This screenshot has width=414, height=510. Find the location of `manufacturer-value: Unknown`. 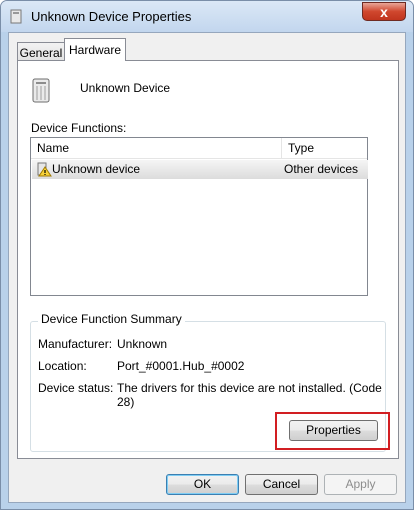

manufacturer-value: Unknown is located at coordinates (142, 344).